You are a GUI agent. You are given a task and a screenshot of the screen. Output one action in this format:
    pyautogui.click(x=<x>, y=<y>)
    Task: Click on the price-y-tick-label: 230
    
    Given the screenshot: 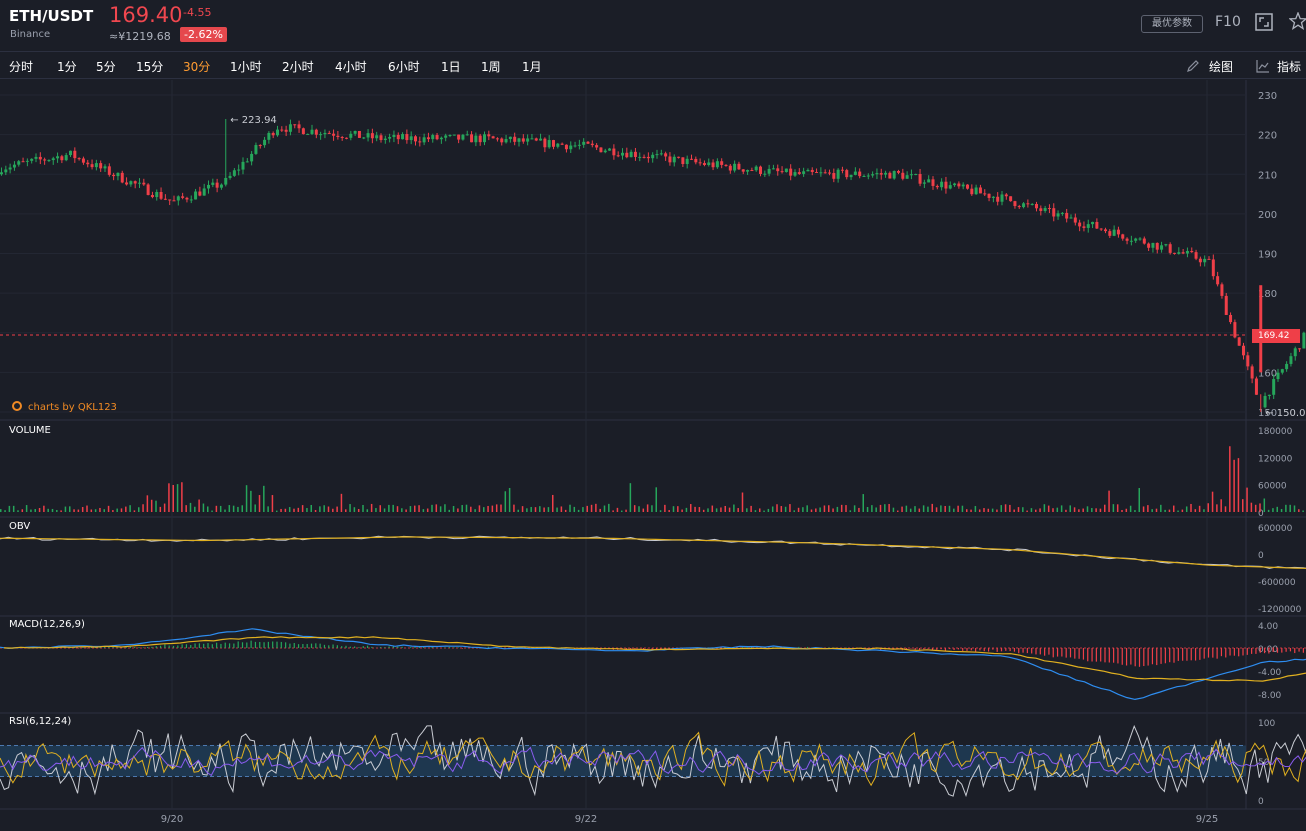 What is the action you would take?
    pyautogui.click(x=1267, y=96)
    